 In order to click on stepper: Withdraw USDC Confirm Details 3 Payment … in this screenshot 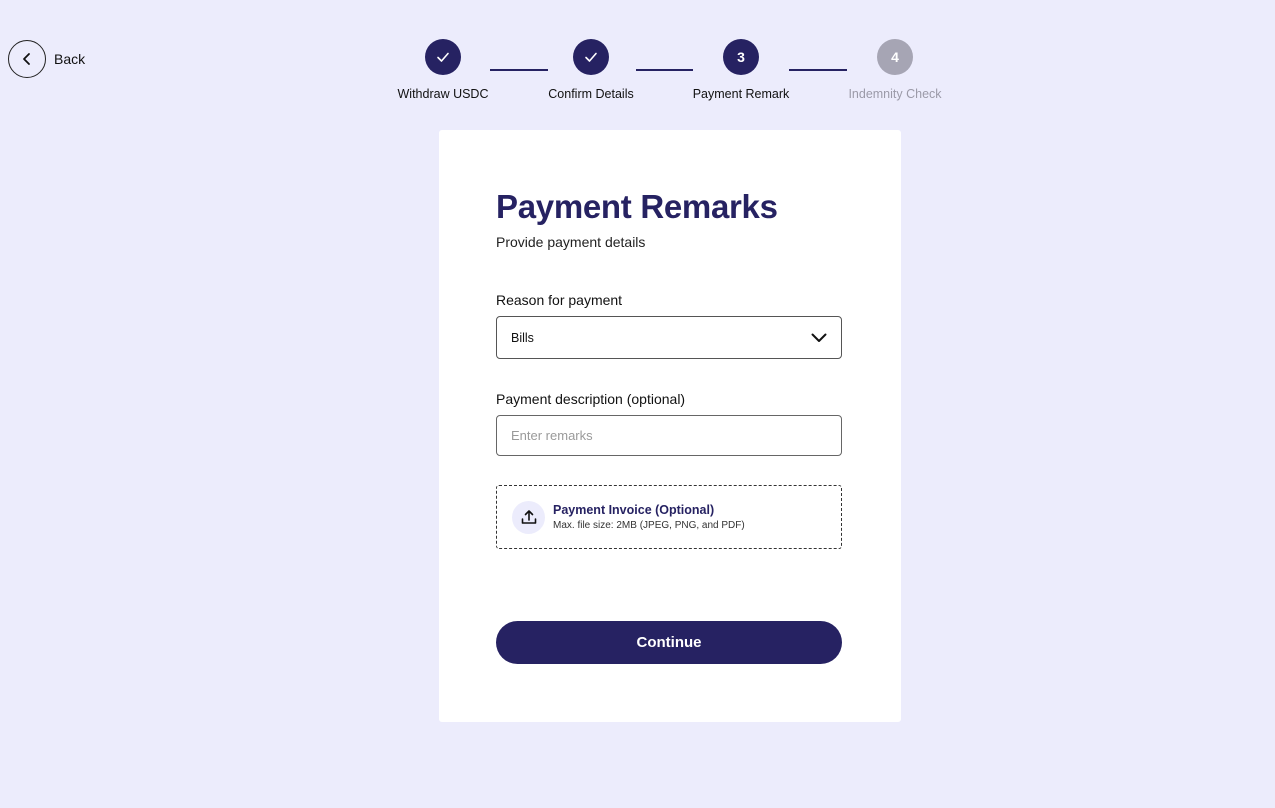, I will do `click(637, 55)`.